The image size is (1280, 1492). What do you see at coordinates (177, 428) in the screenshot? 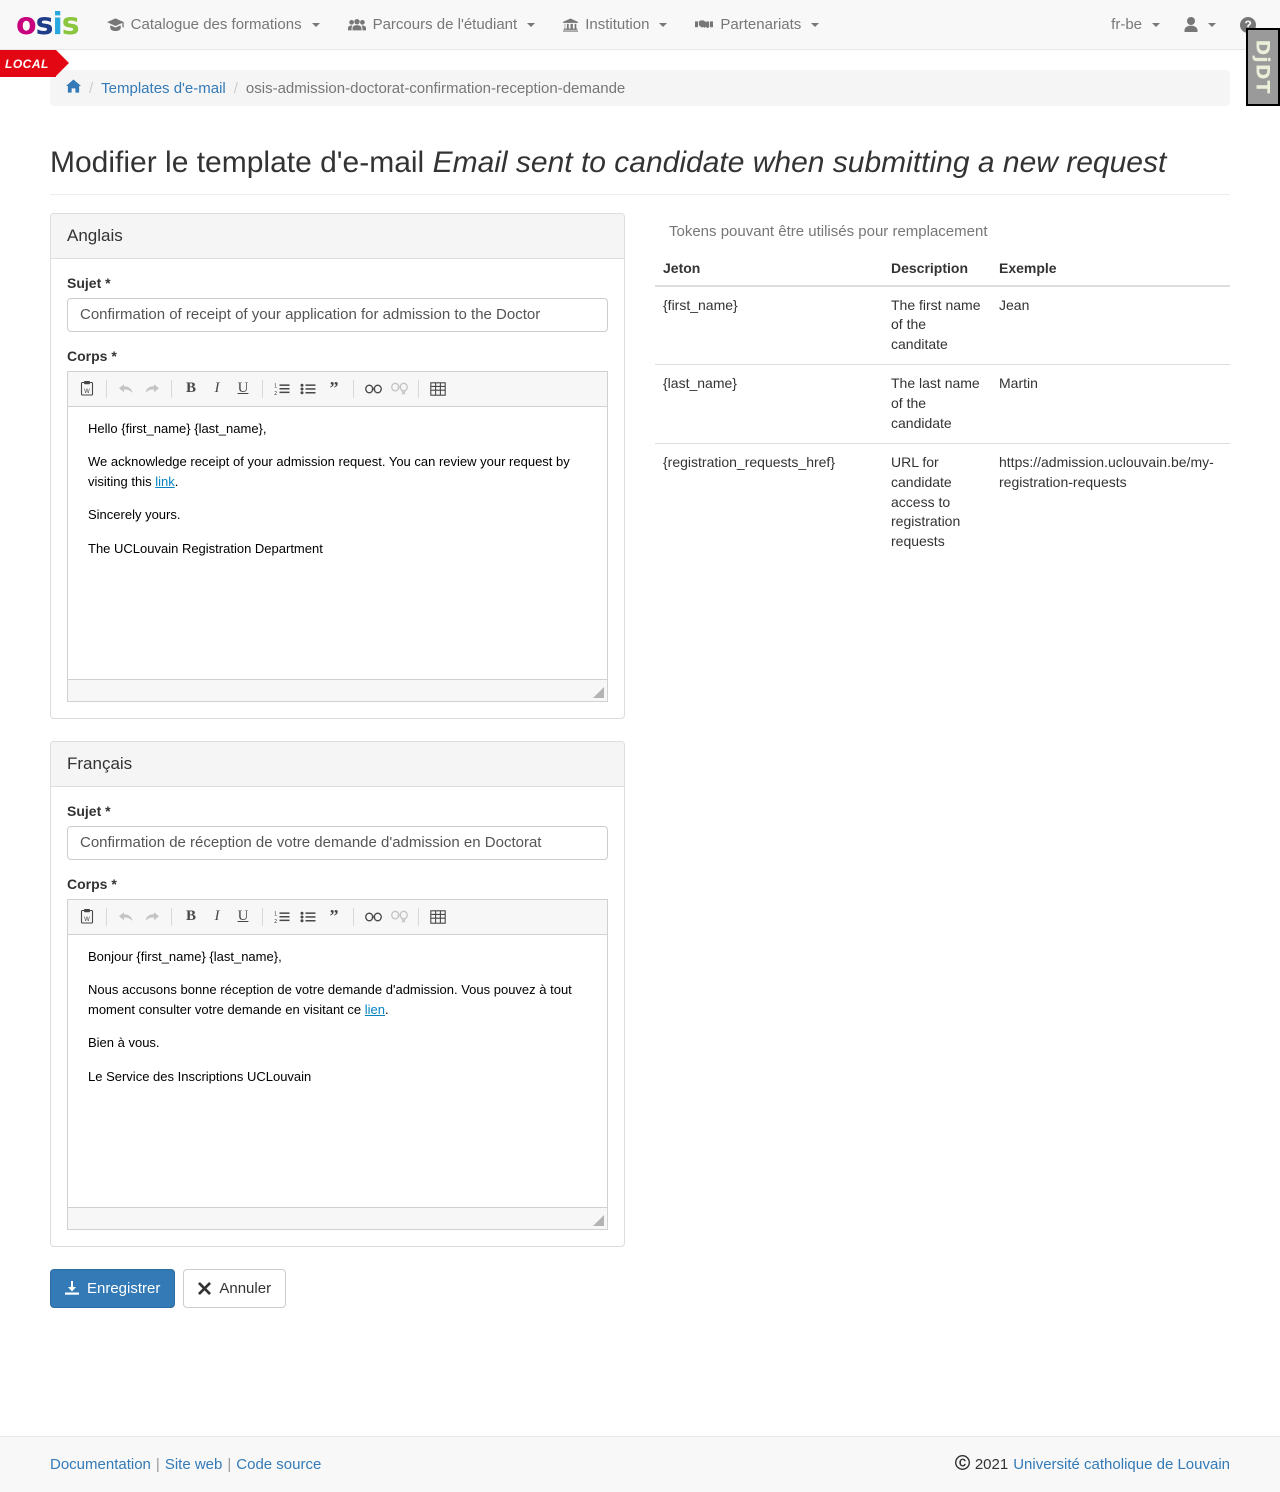
I see `english-body-greeting: Hello {first_name} {last_name},` at bounding box center [177, 428].